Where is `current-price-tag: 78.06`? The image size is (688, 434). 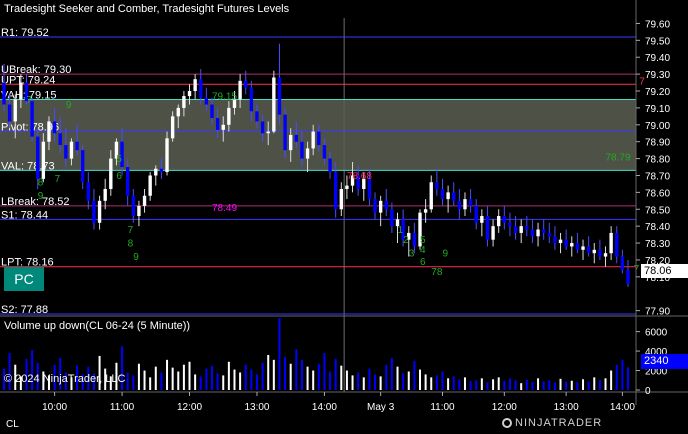 current-price-tag: 78.06 is located at coordinates (664, 271).